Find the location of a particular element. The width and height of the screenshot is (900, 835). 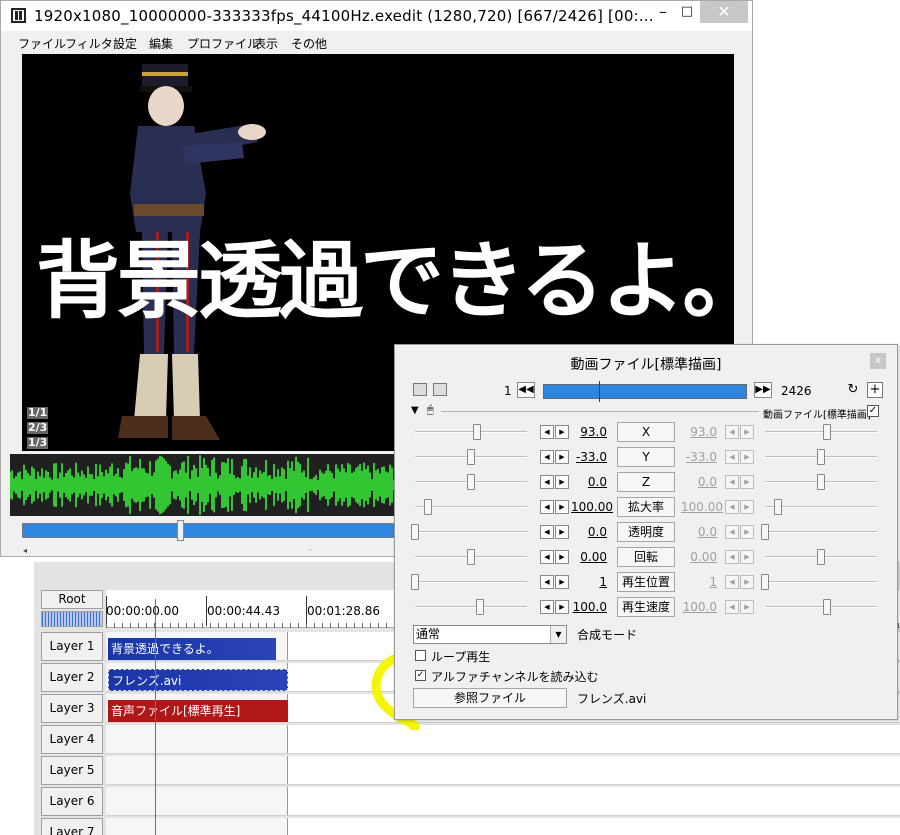

root-button: Root is located at coordinates (72, 599).